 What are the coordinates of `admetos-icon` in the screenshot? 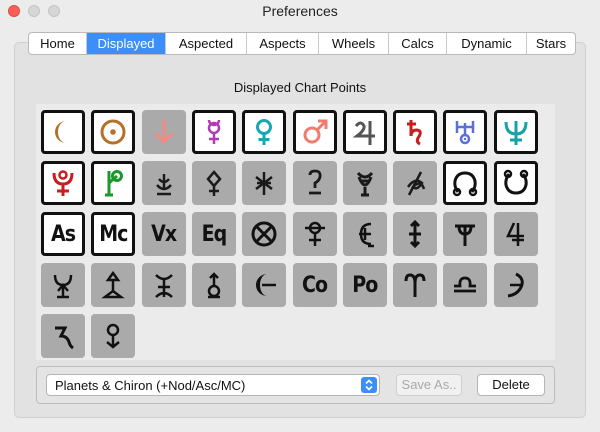 It's located at (63, 285).